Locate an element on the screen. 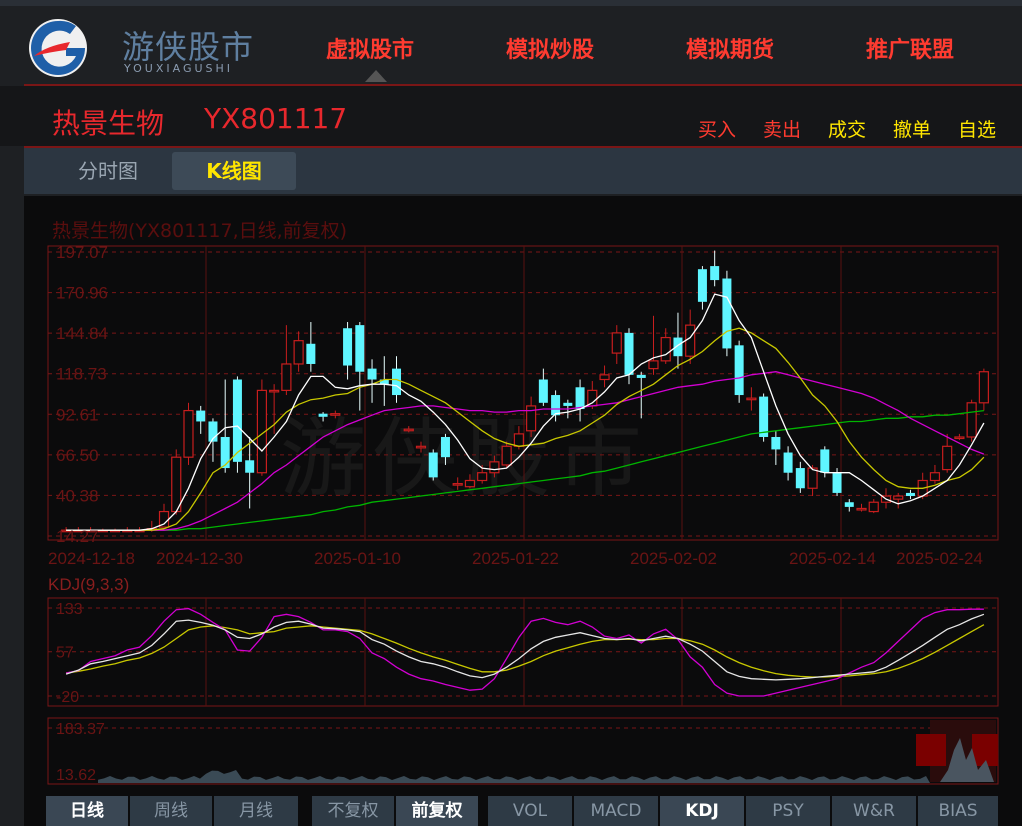 This screenshot has width=1022, height=826. ma60-line is located at coordinates (525, 470).